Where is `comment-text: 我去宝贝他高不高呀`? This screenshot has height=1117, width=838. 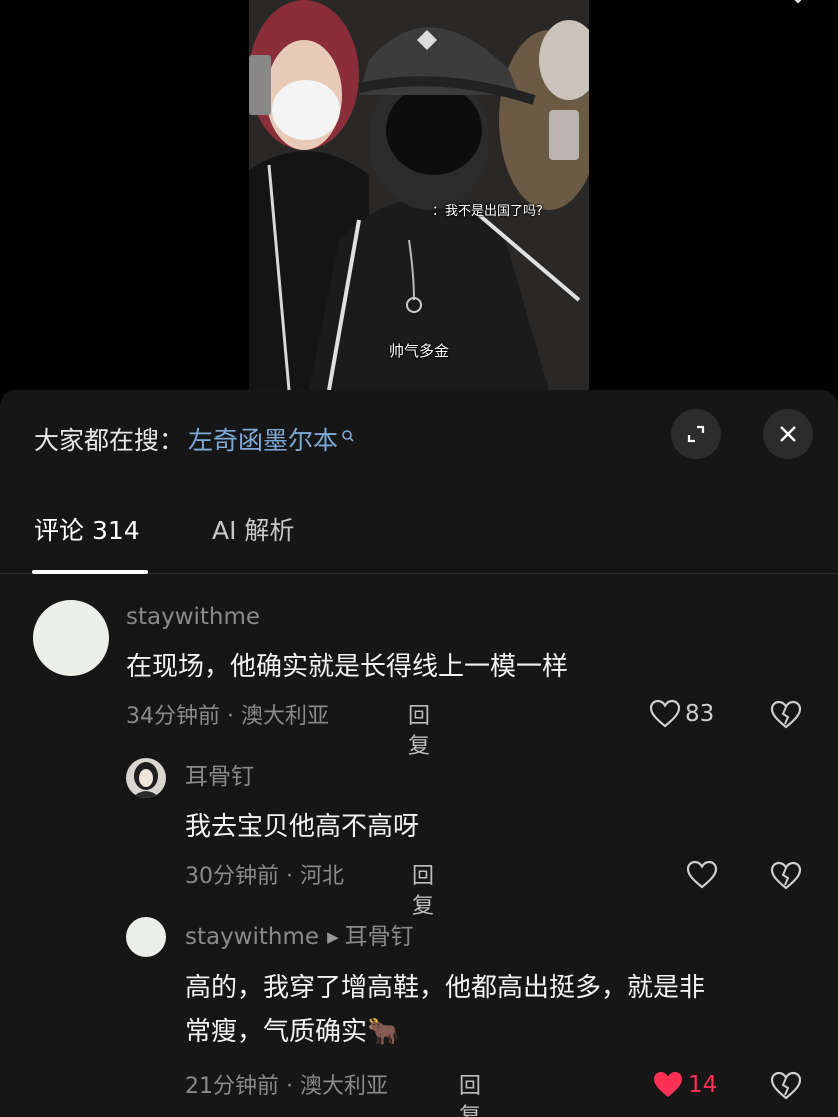
comment-text: 我去宝贝他高不高呀 is located at coordinates (302, 827).